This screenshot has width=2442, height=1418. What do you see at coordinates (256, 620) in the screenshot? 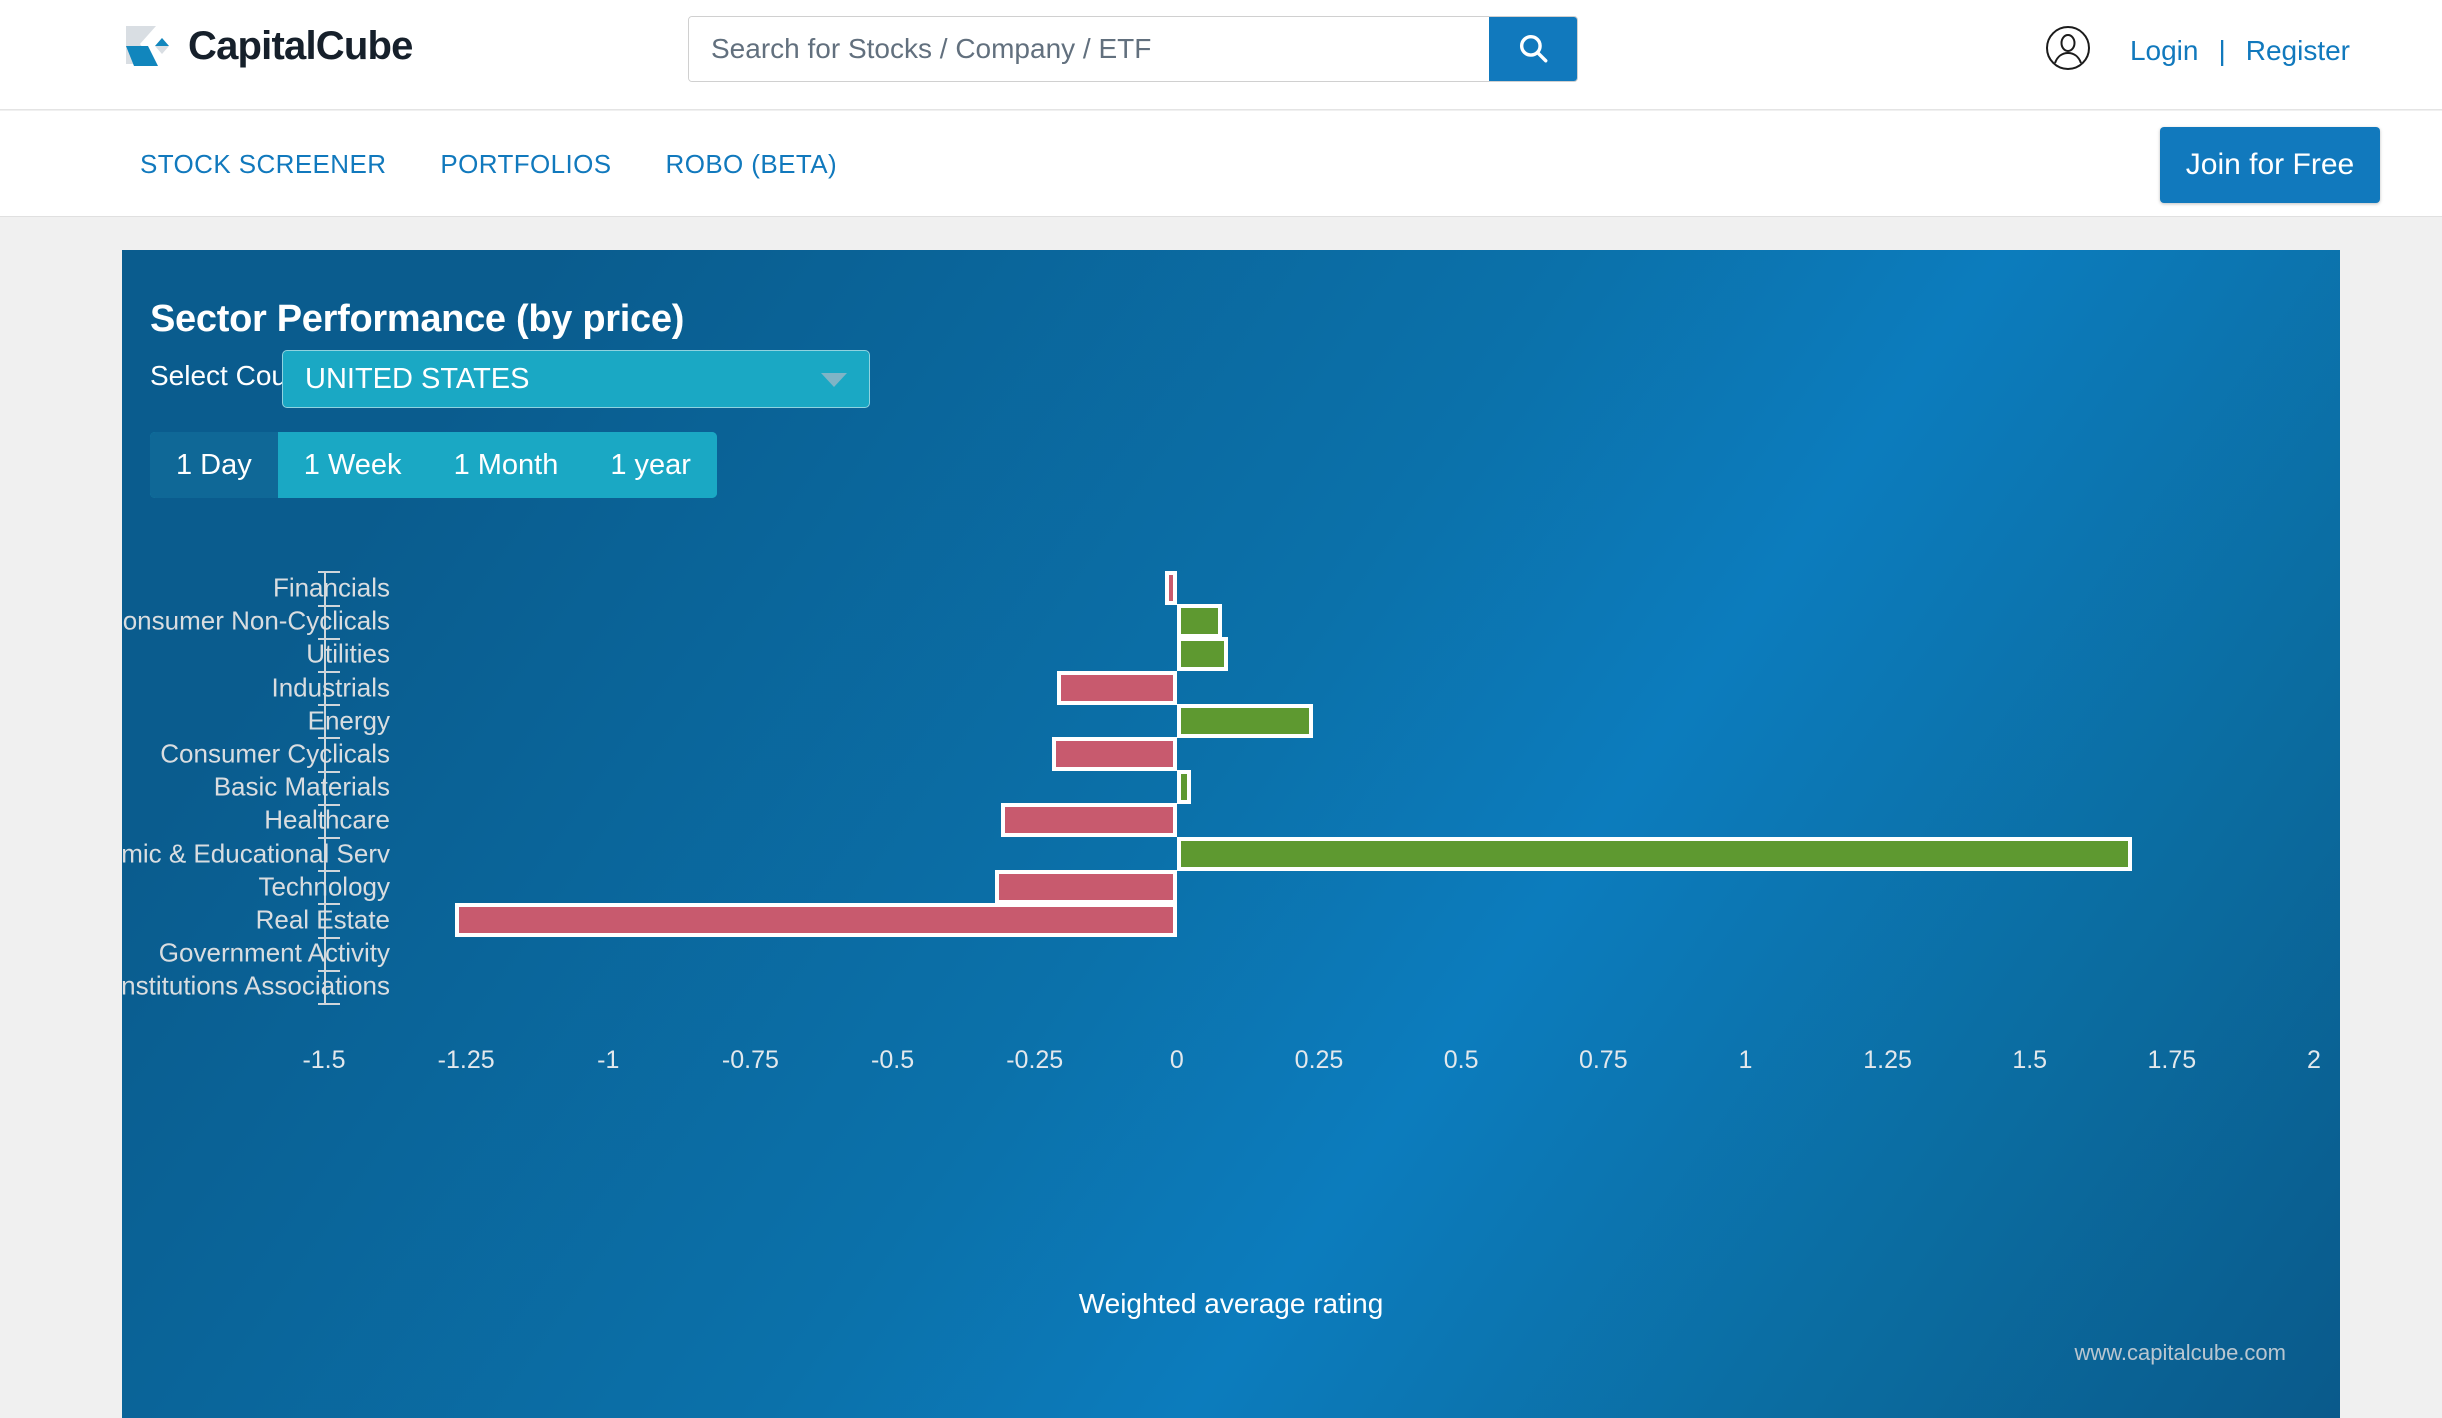
I see `y-axis-tick-label: Consumer Non-Cyclicals` at bounding box center [256, 620].